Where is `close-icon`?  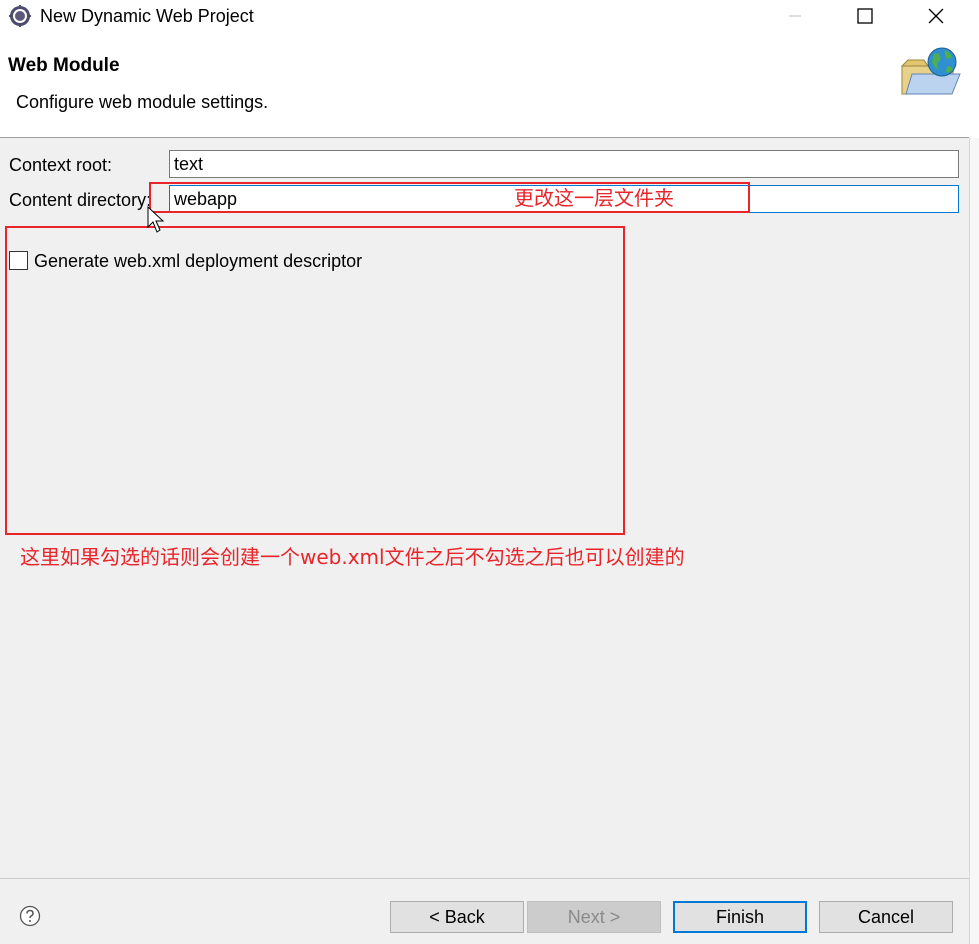 close-icon is located at coordinates (936, 16).